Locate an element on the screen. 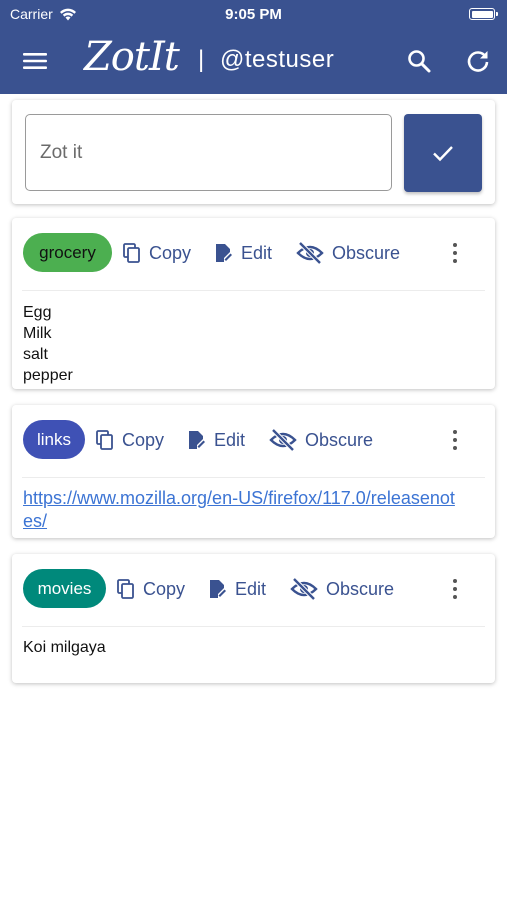 The image size is (507, 900). note-body: Koi milgaya is located at coordinates (64, 647).